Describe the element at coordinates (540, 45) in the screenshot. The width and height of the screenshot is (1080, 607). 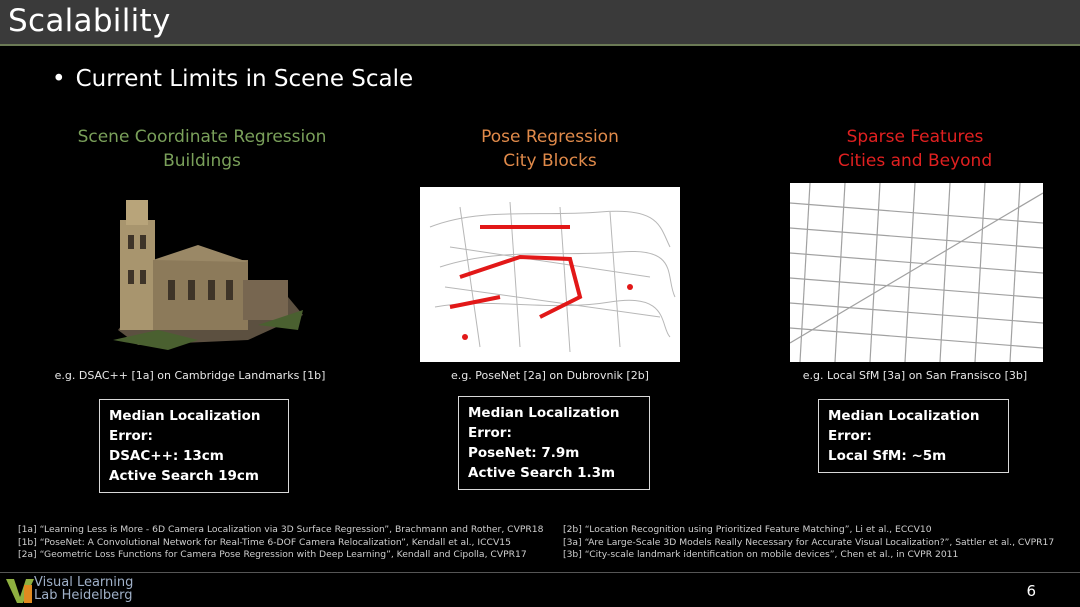
I see `title-underline` at that location.